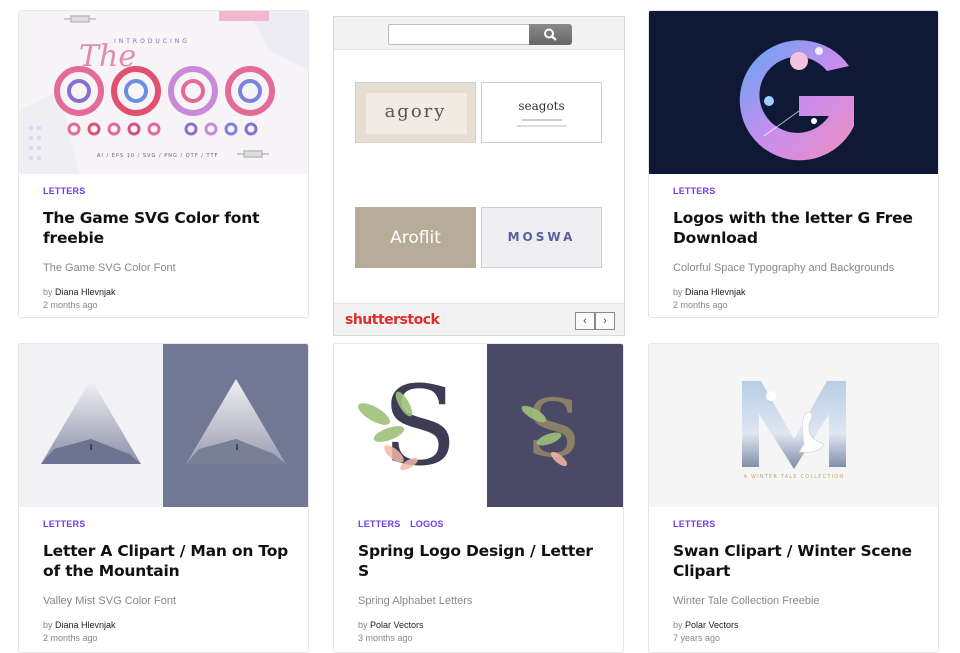 The width and height of the screenshot is (960, 653). I want to click on ad-prev-button: ‹, so click(585, 321).